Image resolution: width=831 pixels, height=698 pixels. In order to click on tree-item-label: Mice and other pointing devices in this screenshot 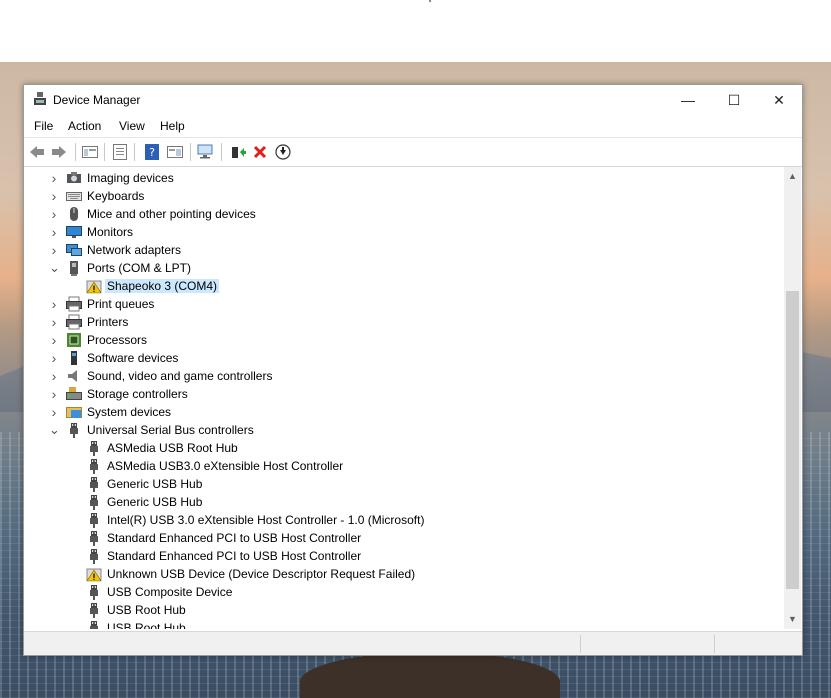, I will do `click(171, 214)`.